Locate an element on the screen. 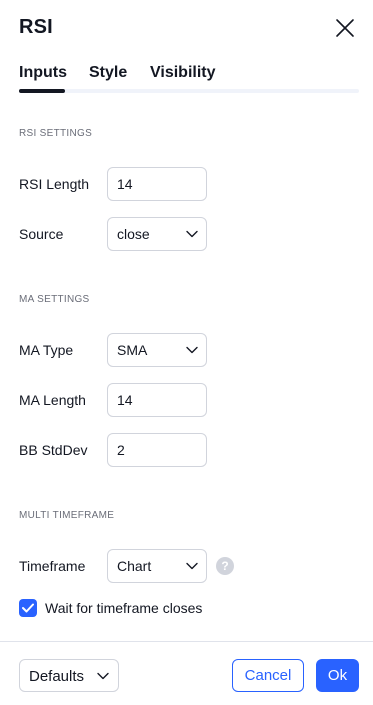  ok-button: Ok is located at coordinates (337, 675).